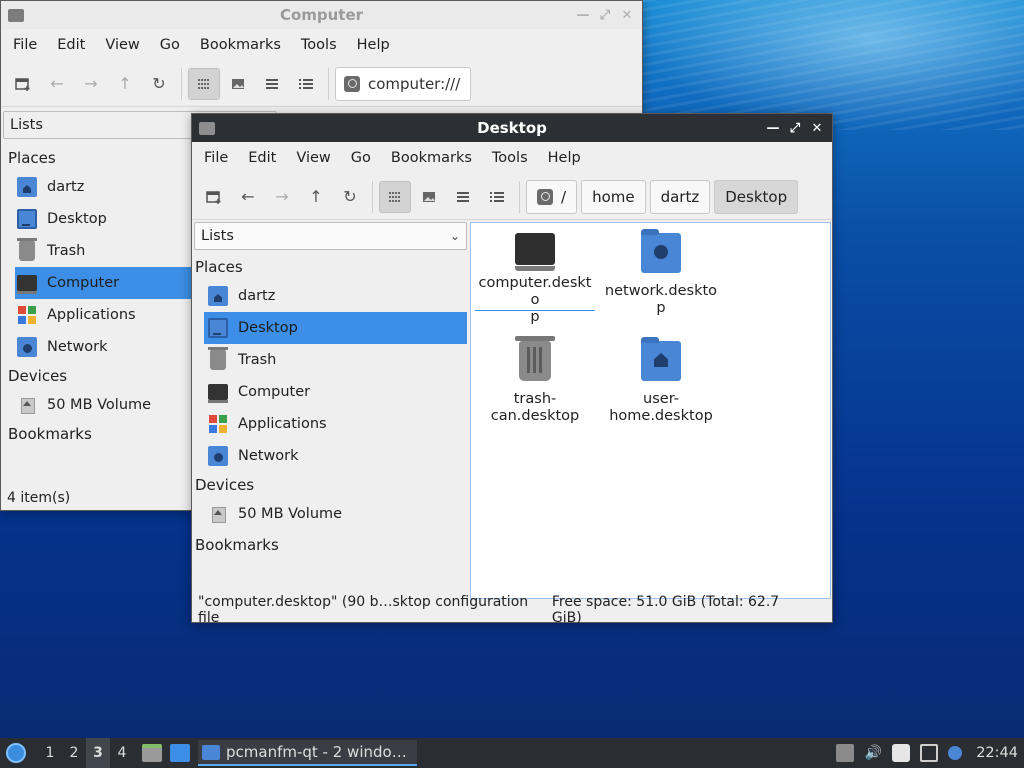  Describe the element at coordinates (997, 753) in the screenshot. I see `clock: 22:44` at that location.